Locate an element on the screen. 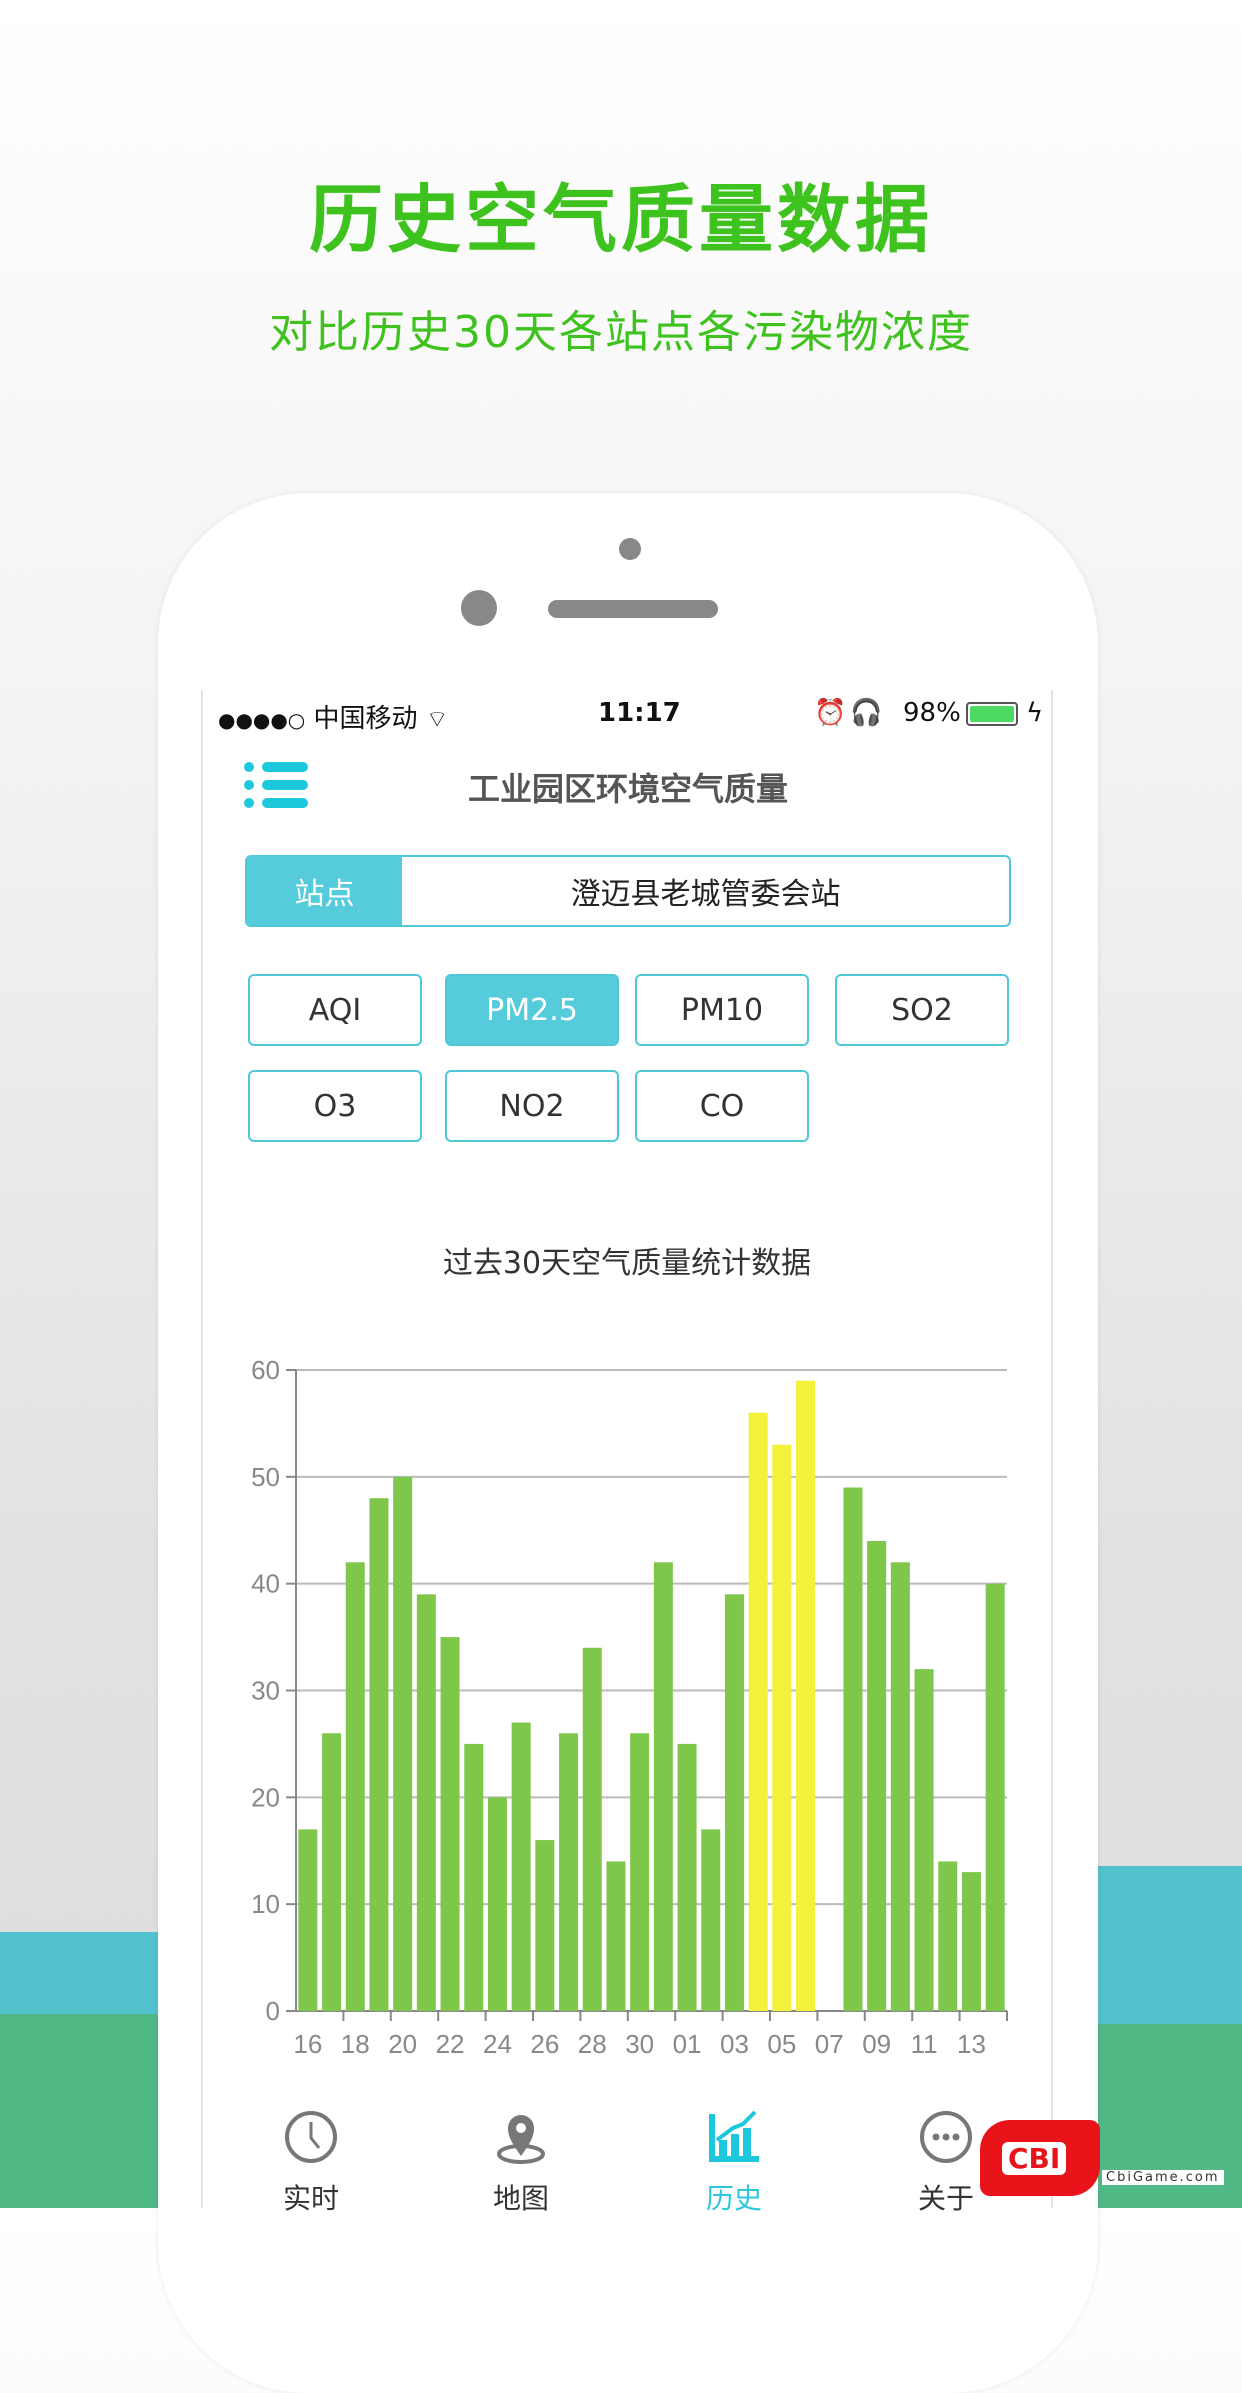 This screenshot has width=1242, height=2393. tab-map: 地图 is located at coordinates (521, 2163).